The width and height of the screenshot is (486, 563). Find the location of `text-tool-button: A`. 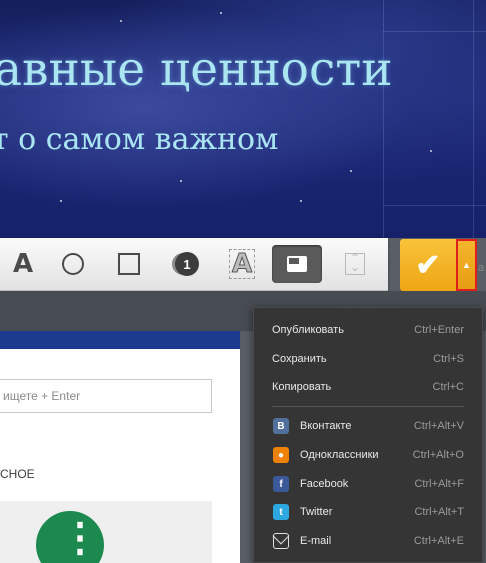

text-tool-button: A is located at coordinates (23, 264).